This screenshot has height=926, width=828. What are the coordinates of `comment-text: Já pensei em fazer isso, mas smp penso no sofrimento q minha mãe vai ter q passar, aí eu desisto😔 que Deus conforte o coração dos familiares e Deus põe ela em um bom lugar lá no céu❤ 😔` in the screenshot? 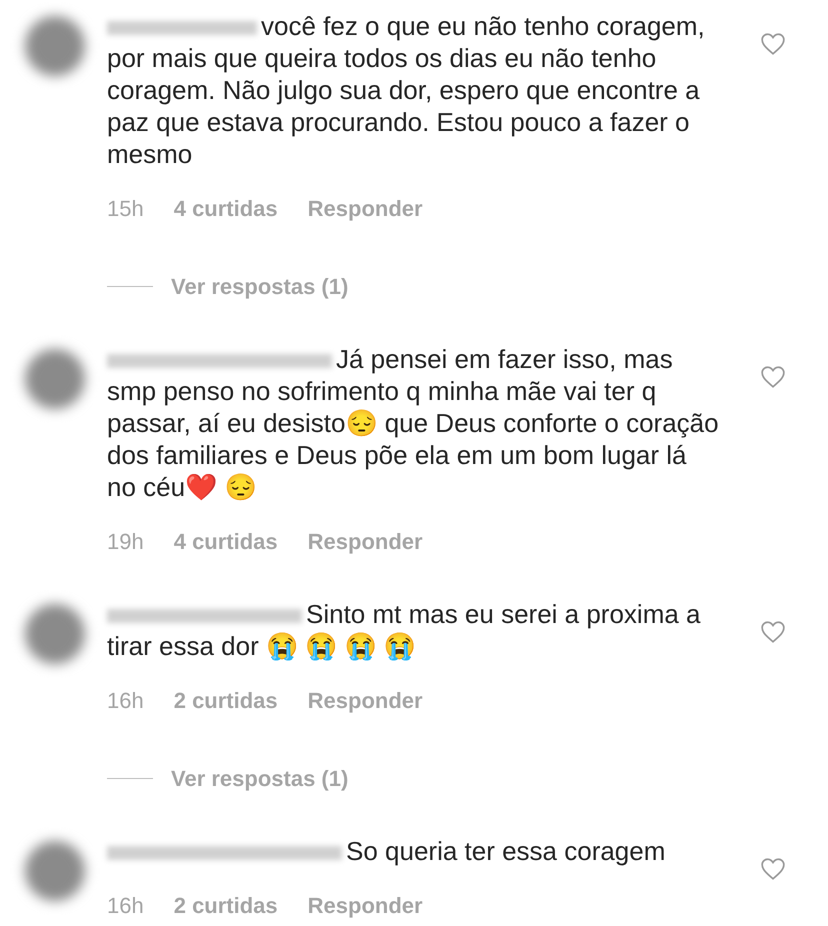 It's located at (413, 423).